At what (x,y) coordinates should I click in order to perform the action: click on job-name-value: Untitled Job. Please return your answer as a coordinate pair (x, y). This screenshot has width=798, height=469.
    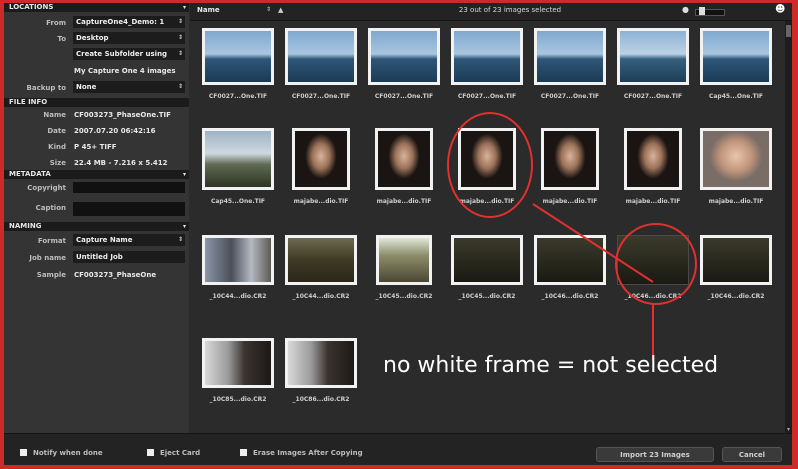
    Looking at the image, I should click on (99, 257).